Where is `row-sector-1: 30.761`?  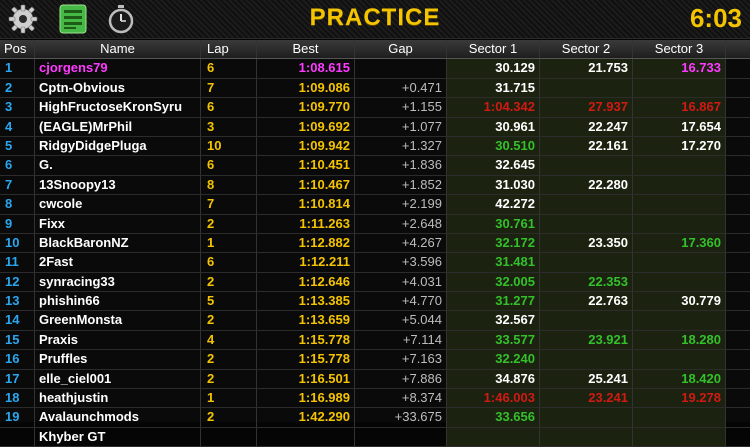 row-sector-1: 30.761 is located at coordinates (492, 223).